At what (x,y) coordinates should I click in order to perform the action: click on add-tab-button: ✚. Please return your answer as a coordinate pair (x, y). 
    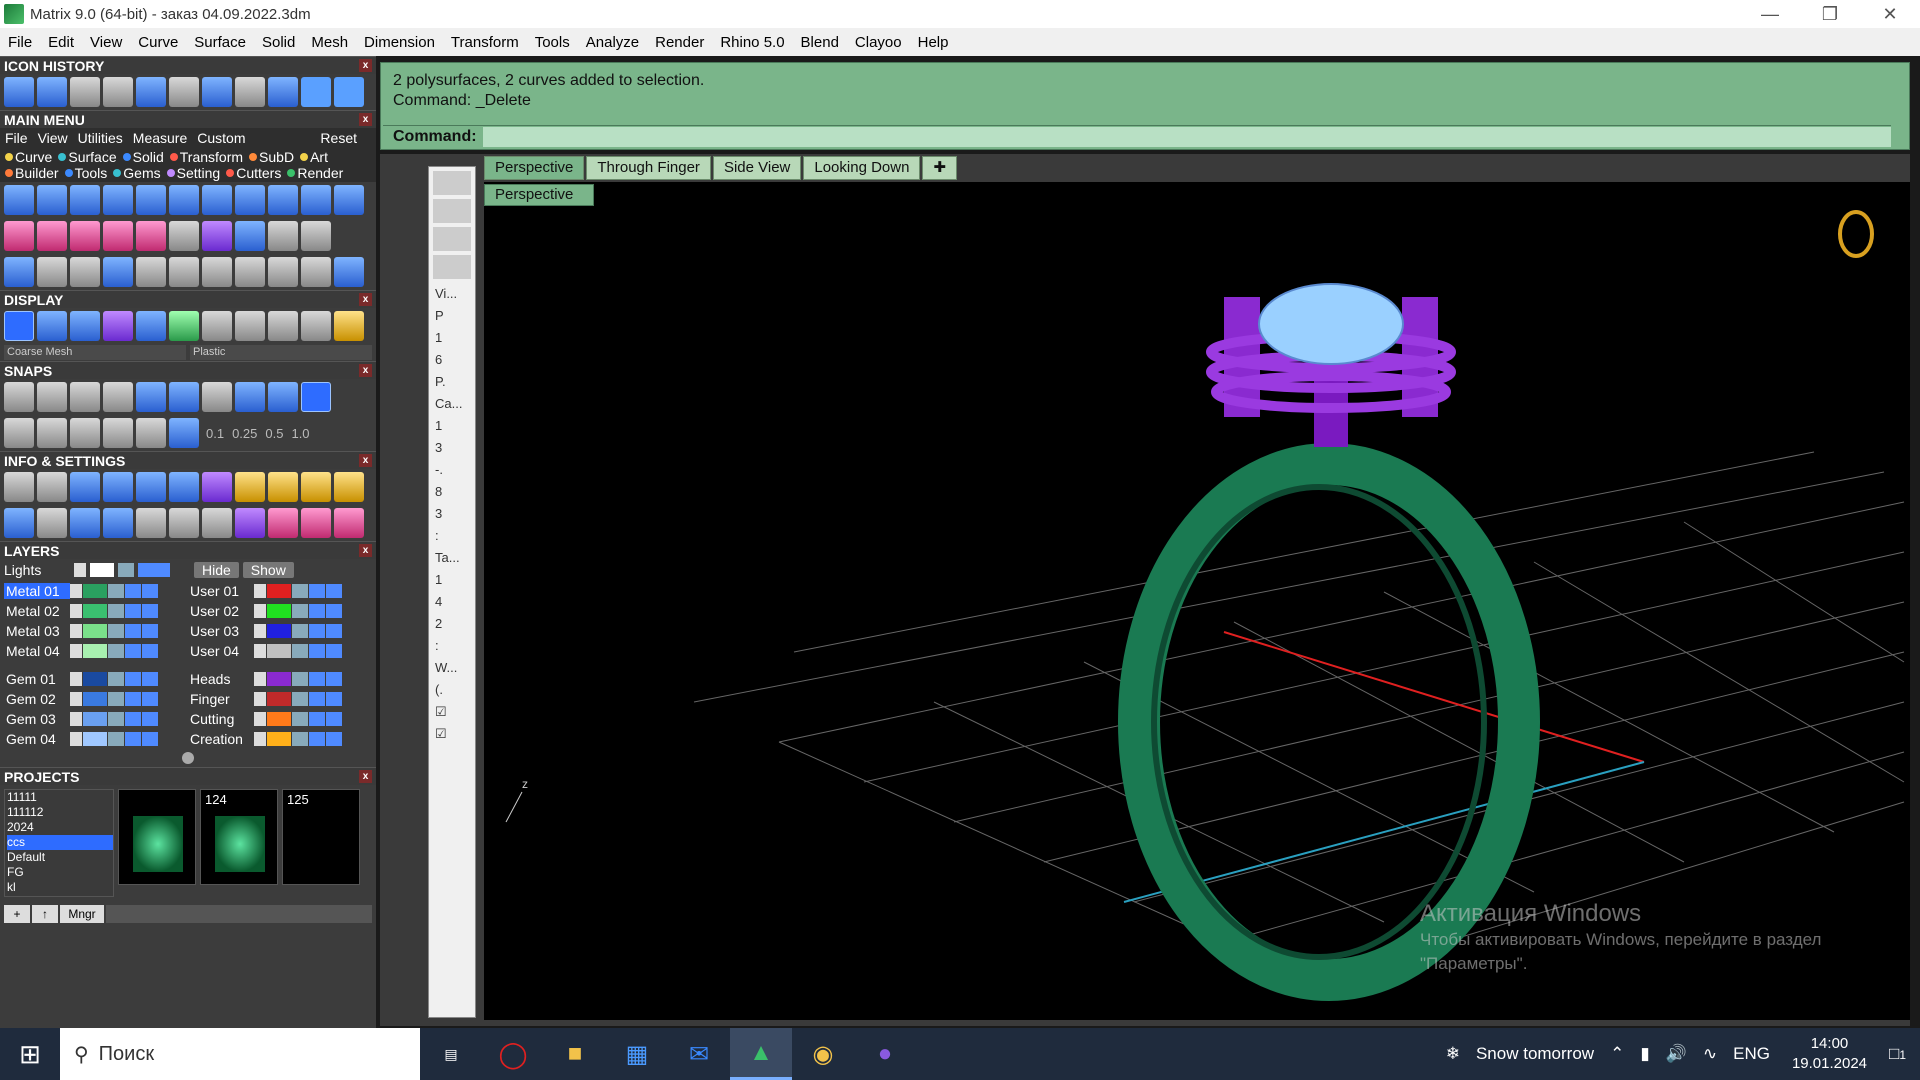
    Looking at the image, I should click on (940, 168).